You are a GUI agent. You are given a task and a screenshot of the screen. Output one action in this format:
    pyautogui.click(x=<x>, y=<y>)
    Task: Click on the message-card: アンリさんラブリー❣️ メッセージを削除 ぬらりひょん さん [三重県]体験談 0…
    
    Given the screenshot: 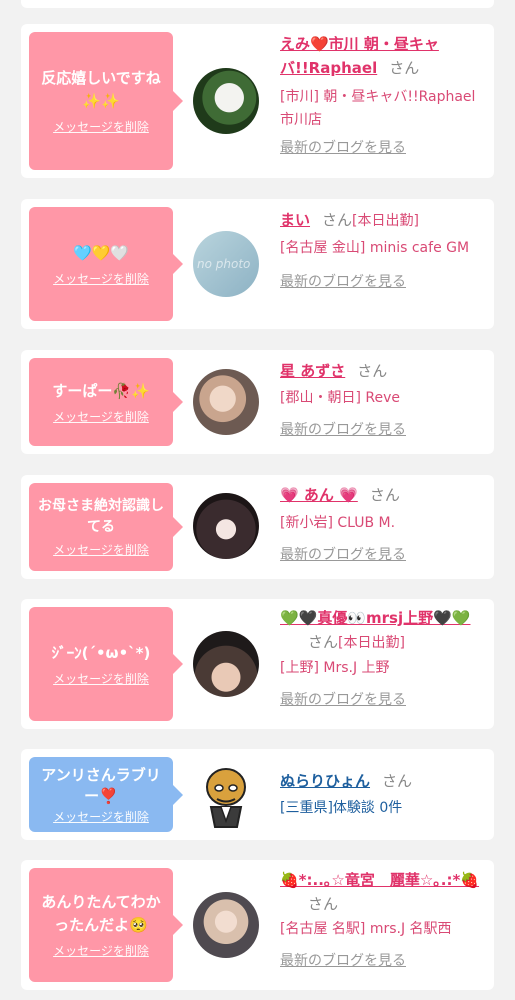 What is the action you would take?
    pyautogui.click(x=257, y=794)
    